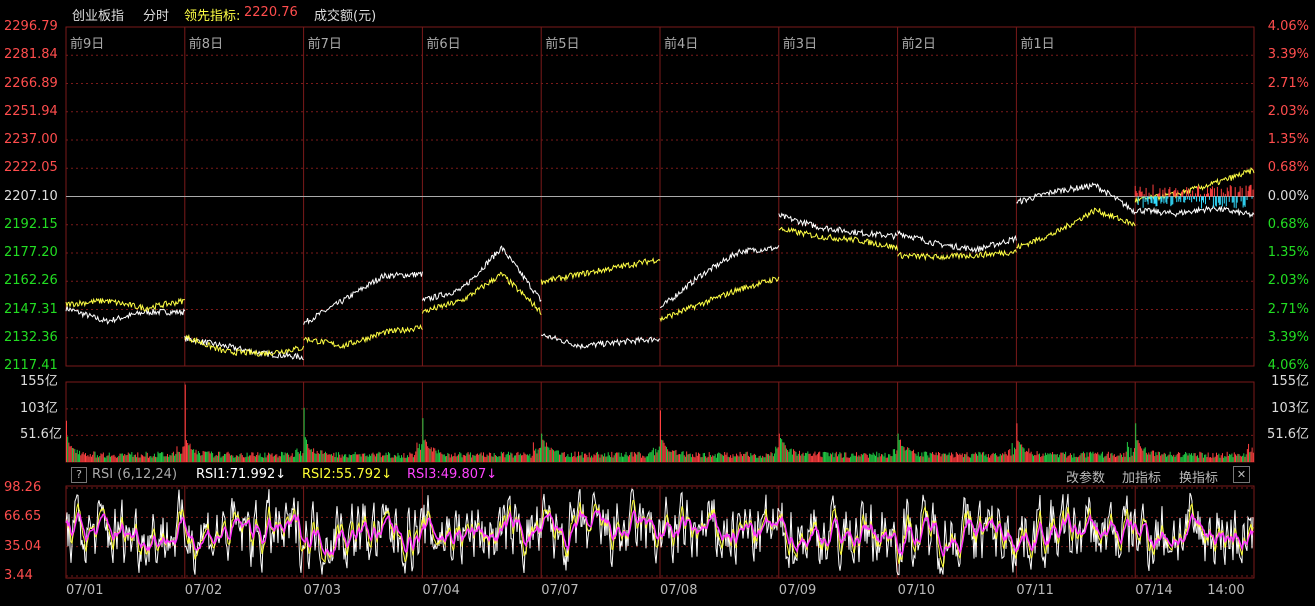 The image size is (1315, 606). What do you see at coordinates (31, 55) in the screenshot?
I see `price-tick-left: 2281.84` at bounding box center [31, 55].